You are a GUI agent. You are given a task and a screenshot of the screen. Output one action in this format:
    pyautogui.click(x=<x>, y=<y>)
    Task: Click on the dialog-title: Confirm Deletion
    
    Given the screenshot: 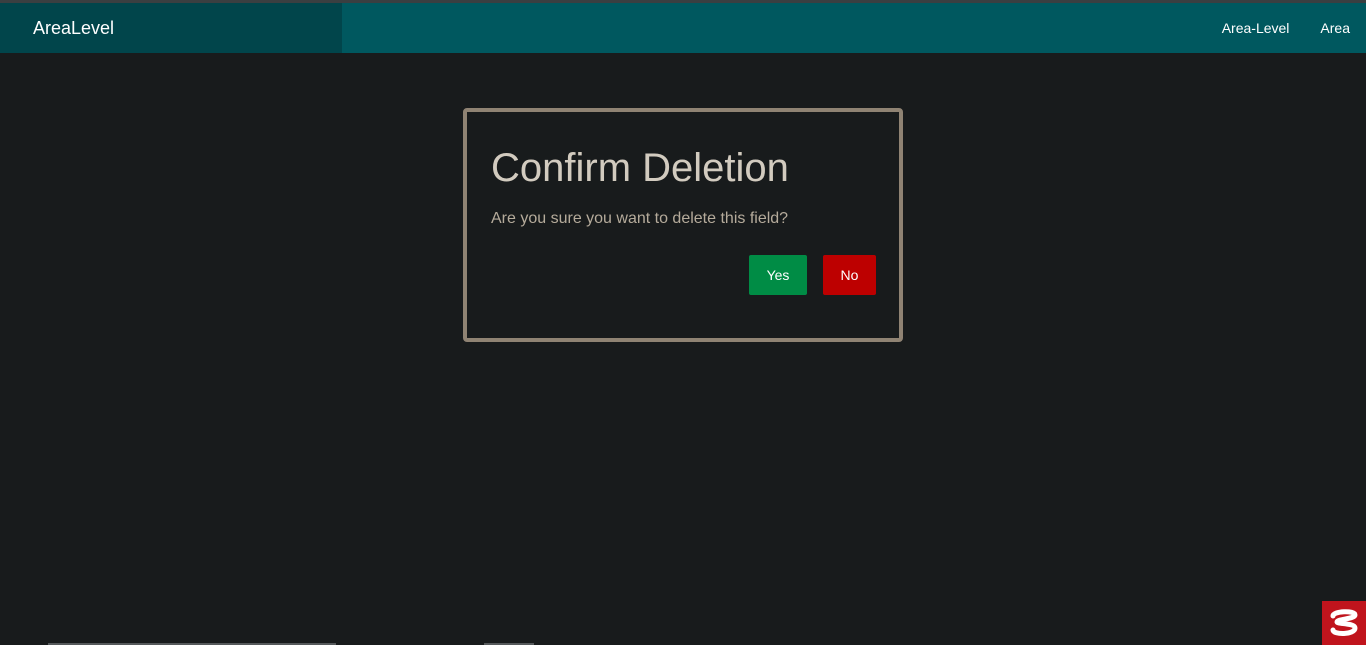 What is the action you would take?
    pyautogui.click(x=640, y=168)
    